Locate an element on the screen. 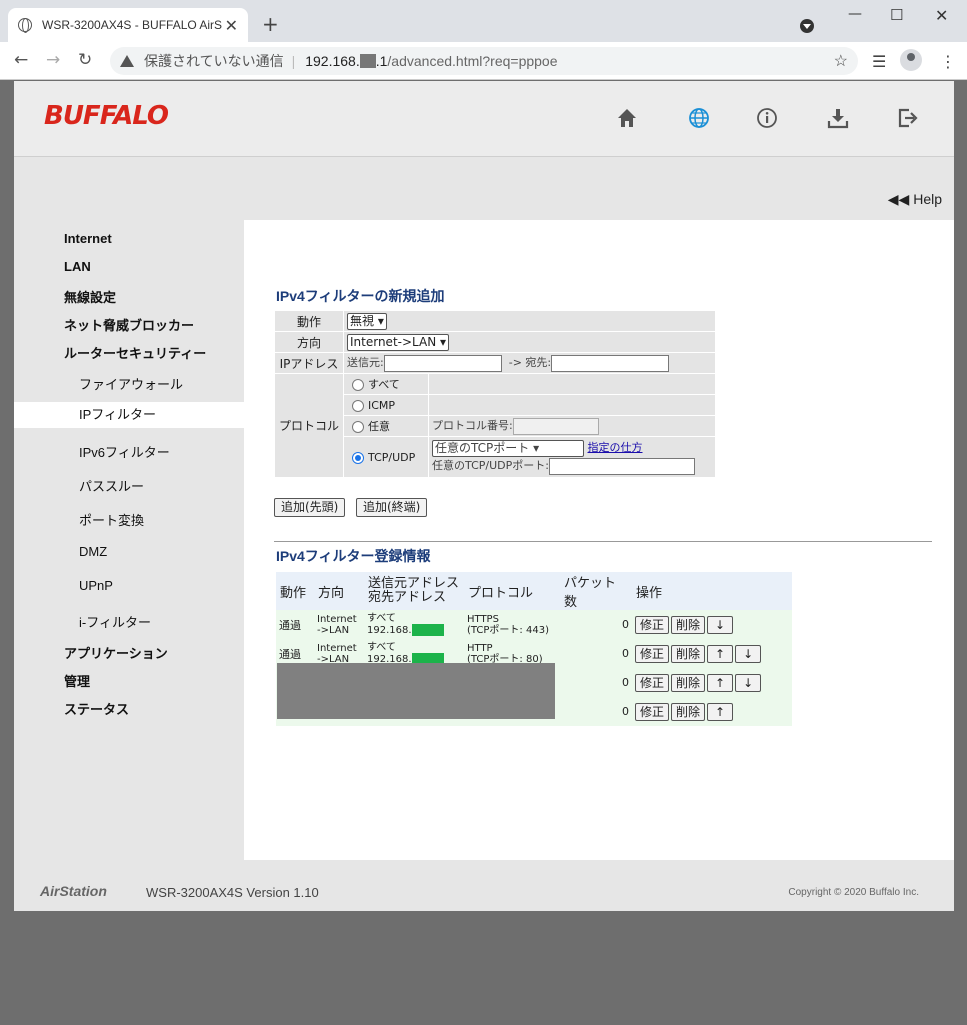 This screenshot has height=1025, width=967. sidebar-item-wireless: 無線設定 is located at coordinates (90, 296).